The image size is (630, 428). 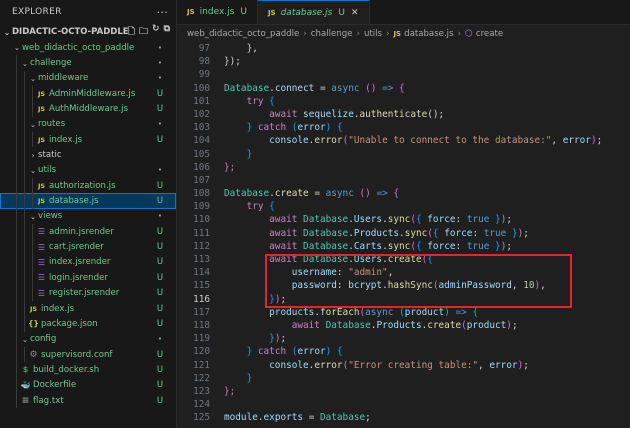 I want to click on tree-folder: ⌄ middleware •, so click(x=88, y=78).